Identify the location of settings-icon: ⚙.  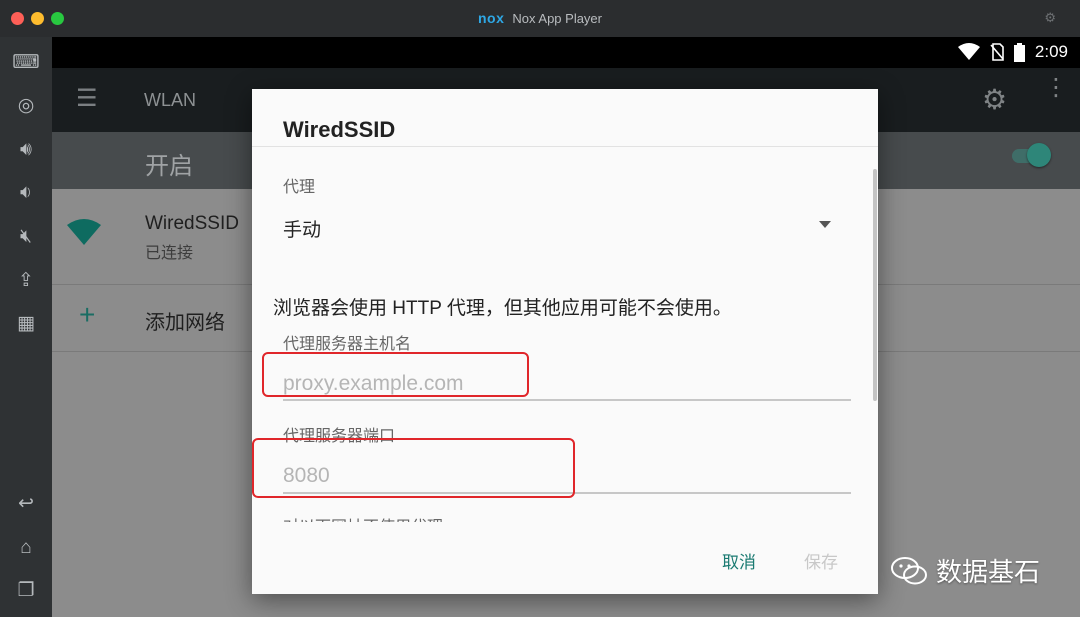
(994, 99).